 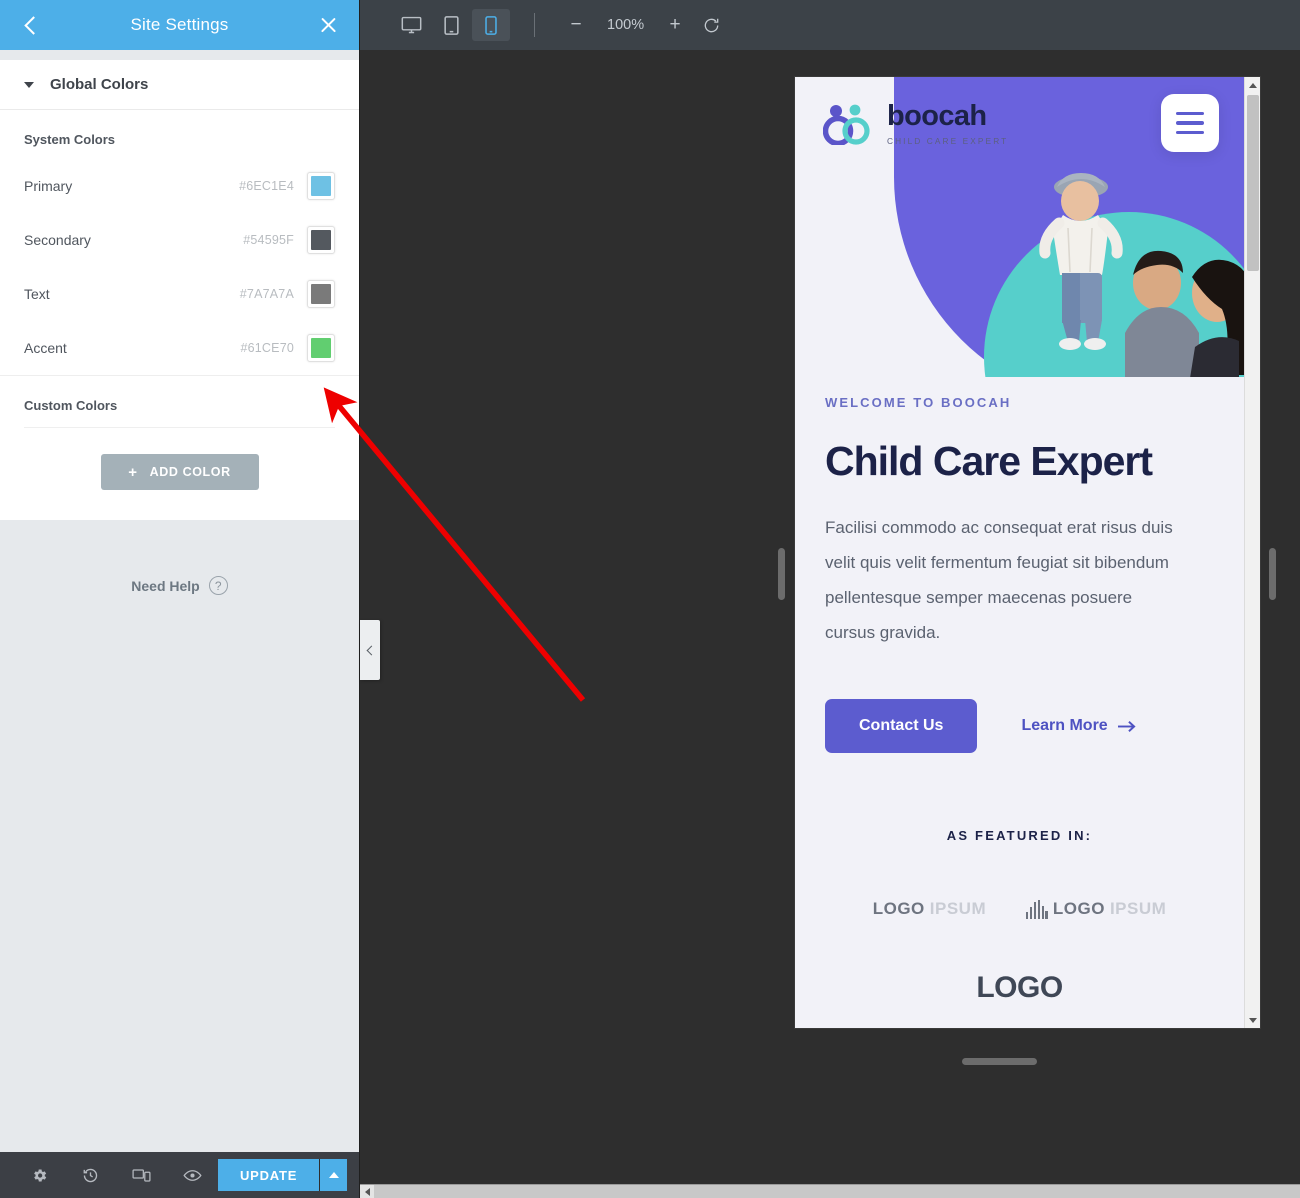 I want to click on hamburger-menu-icon, so click(x=1190, y=123).